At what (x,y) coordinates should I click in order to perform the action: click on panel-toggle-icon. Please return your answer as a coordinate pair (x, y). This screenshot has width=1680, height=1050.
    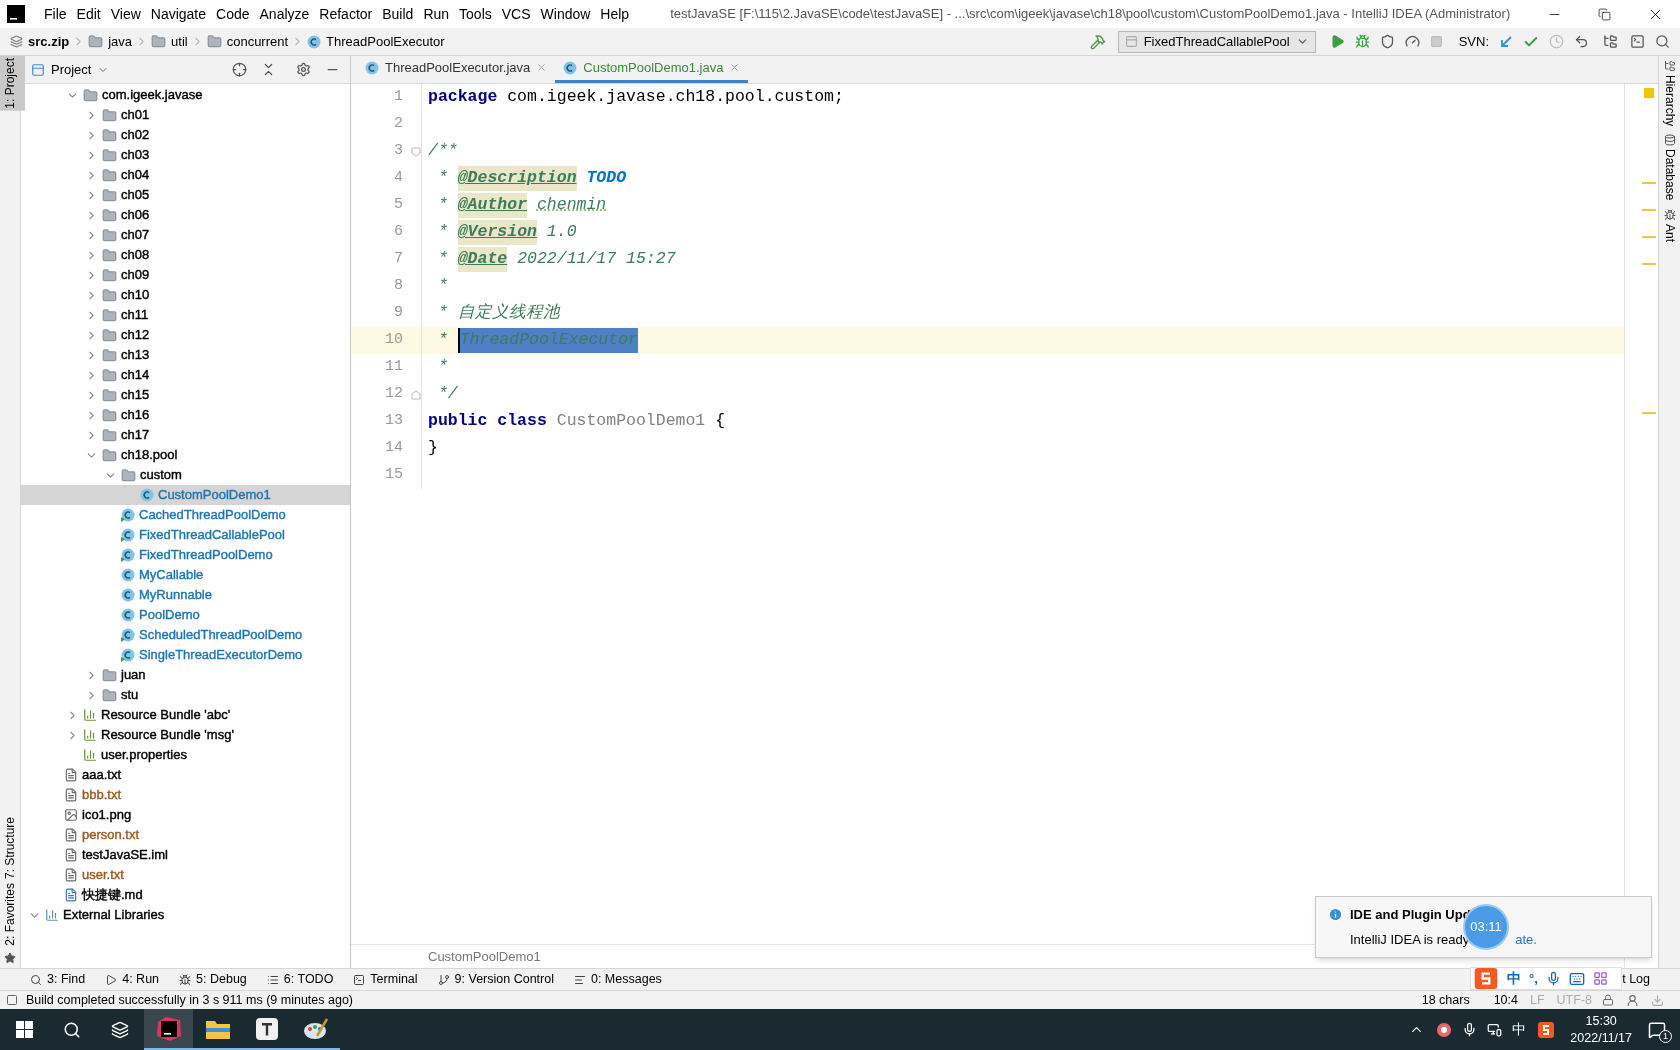
    Looking at the image, I should click on (12, 1000).